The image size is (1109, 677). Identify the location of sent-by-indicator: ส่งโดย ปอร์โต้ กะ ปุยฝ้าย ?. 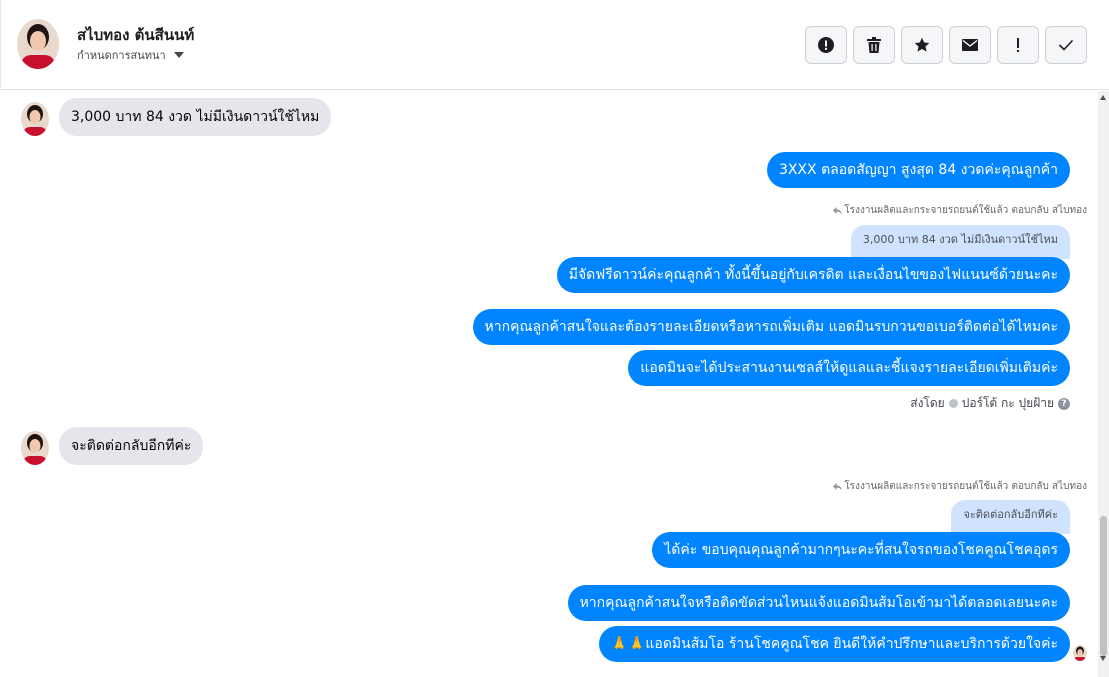
(990, 403).